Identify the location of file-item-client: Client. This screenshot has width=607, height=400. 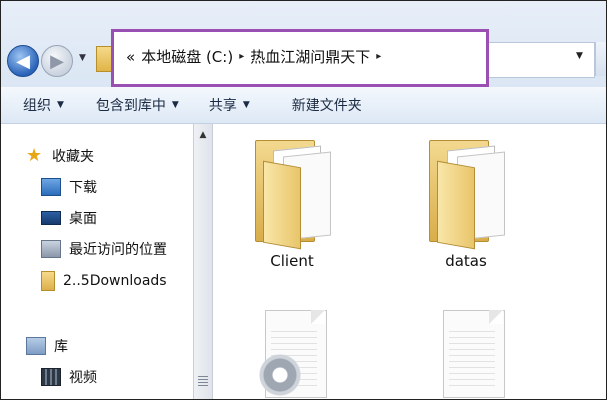
(292, 203).